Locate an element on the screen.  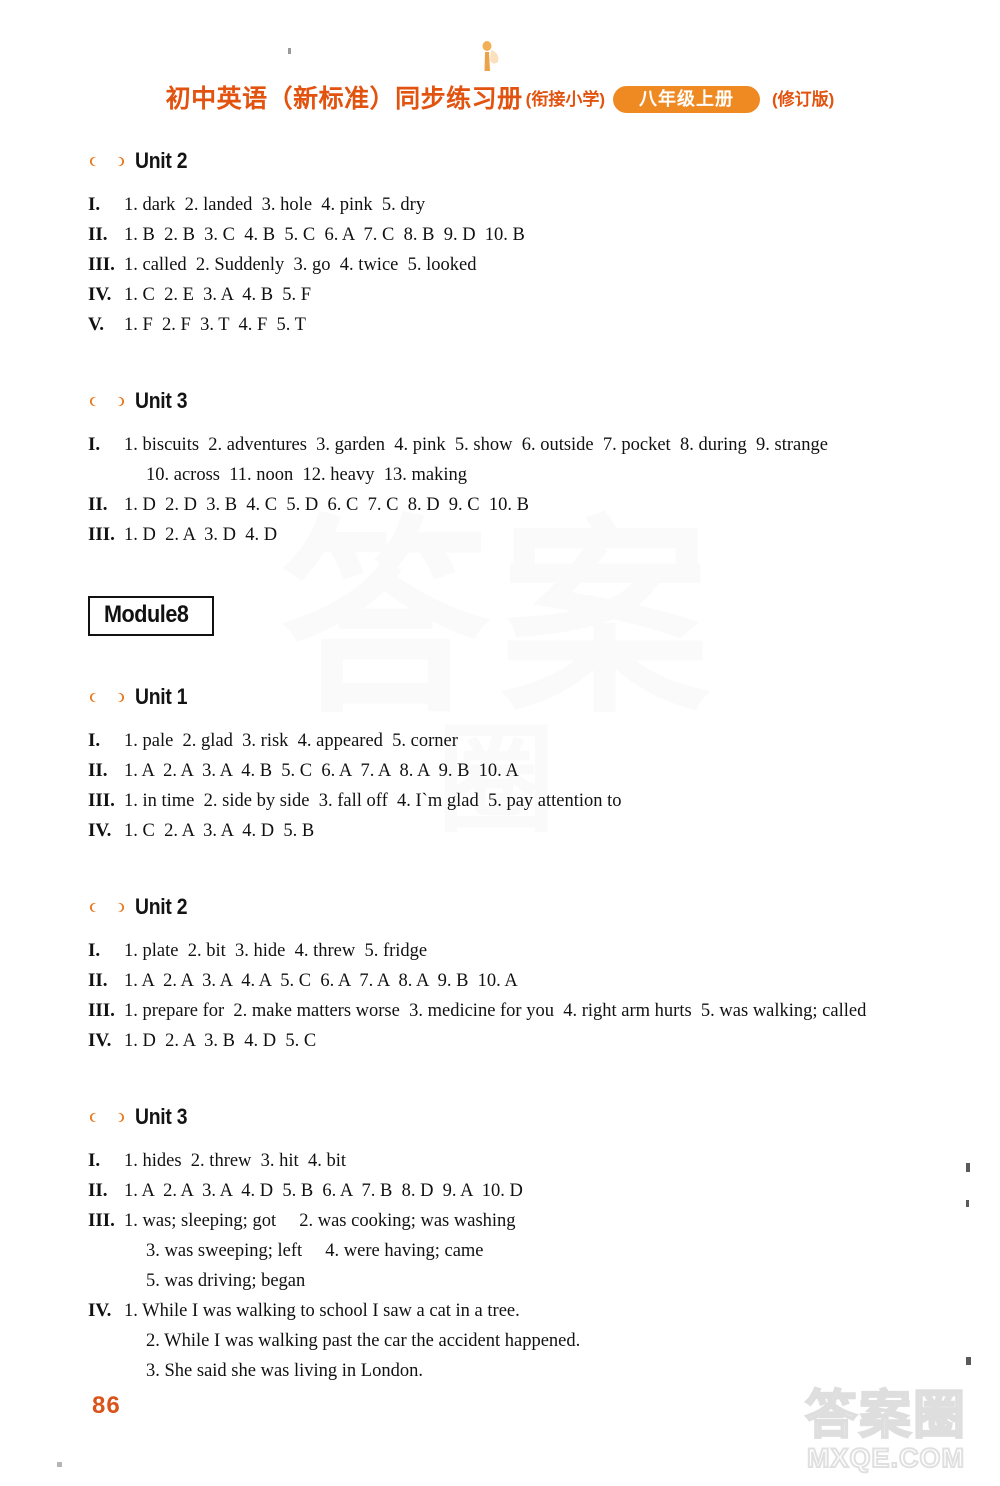
header-title-main: 初中英语（新标准）同步练习册 is located at coordinates (344, 99).